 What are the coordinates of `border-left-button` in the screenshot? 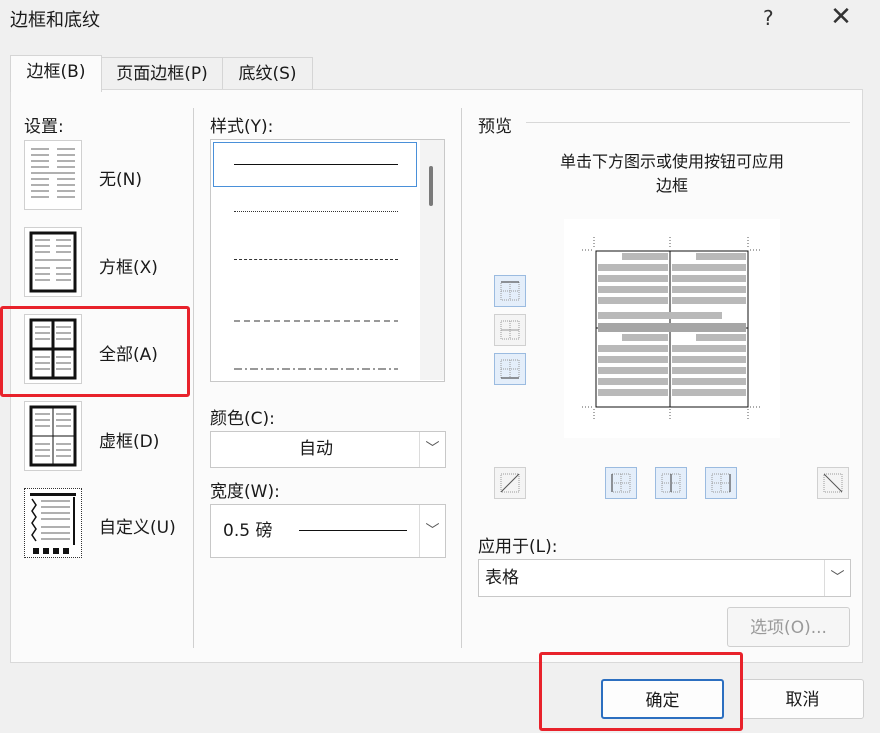 It's located at (621, 483).